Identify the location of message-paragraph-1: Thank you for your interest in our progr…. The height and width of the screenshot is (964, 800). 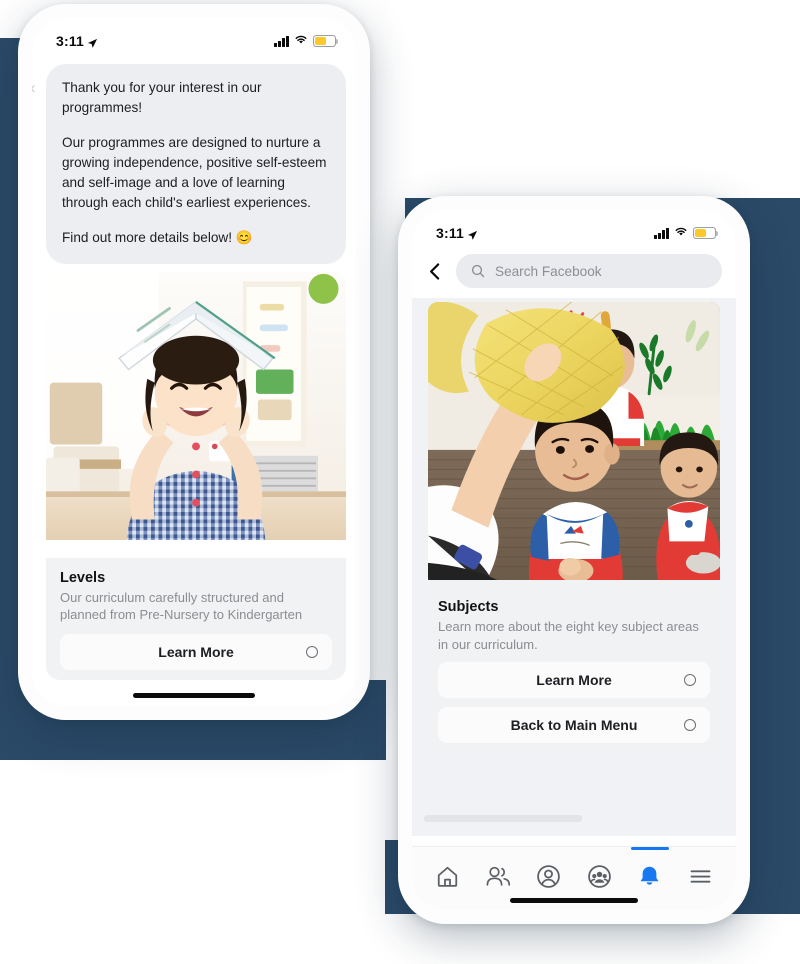
(162, 97).